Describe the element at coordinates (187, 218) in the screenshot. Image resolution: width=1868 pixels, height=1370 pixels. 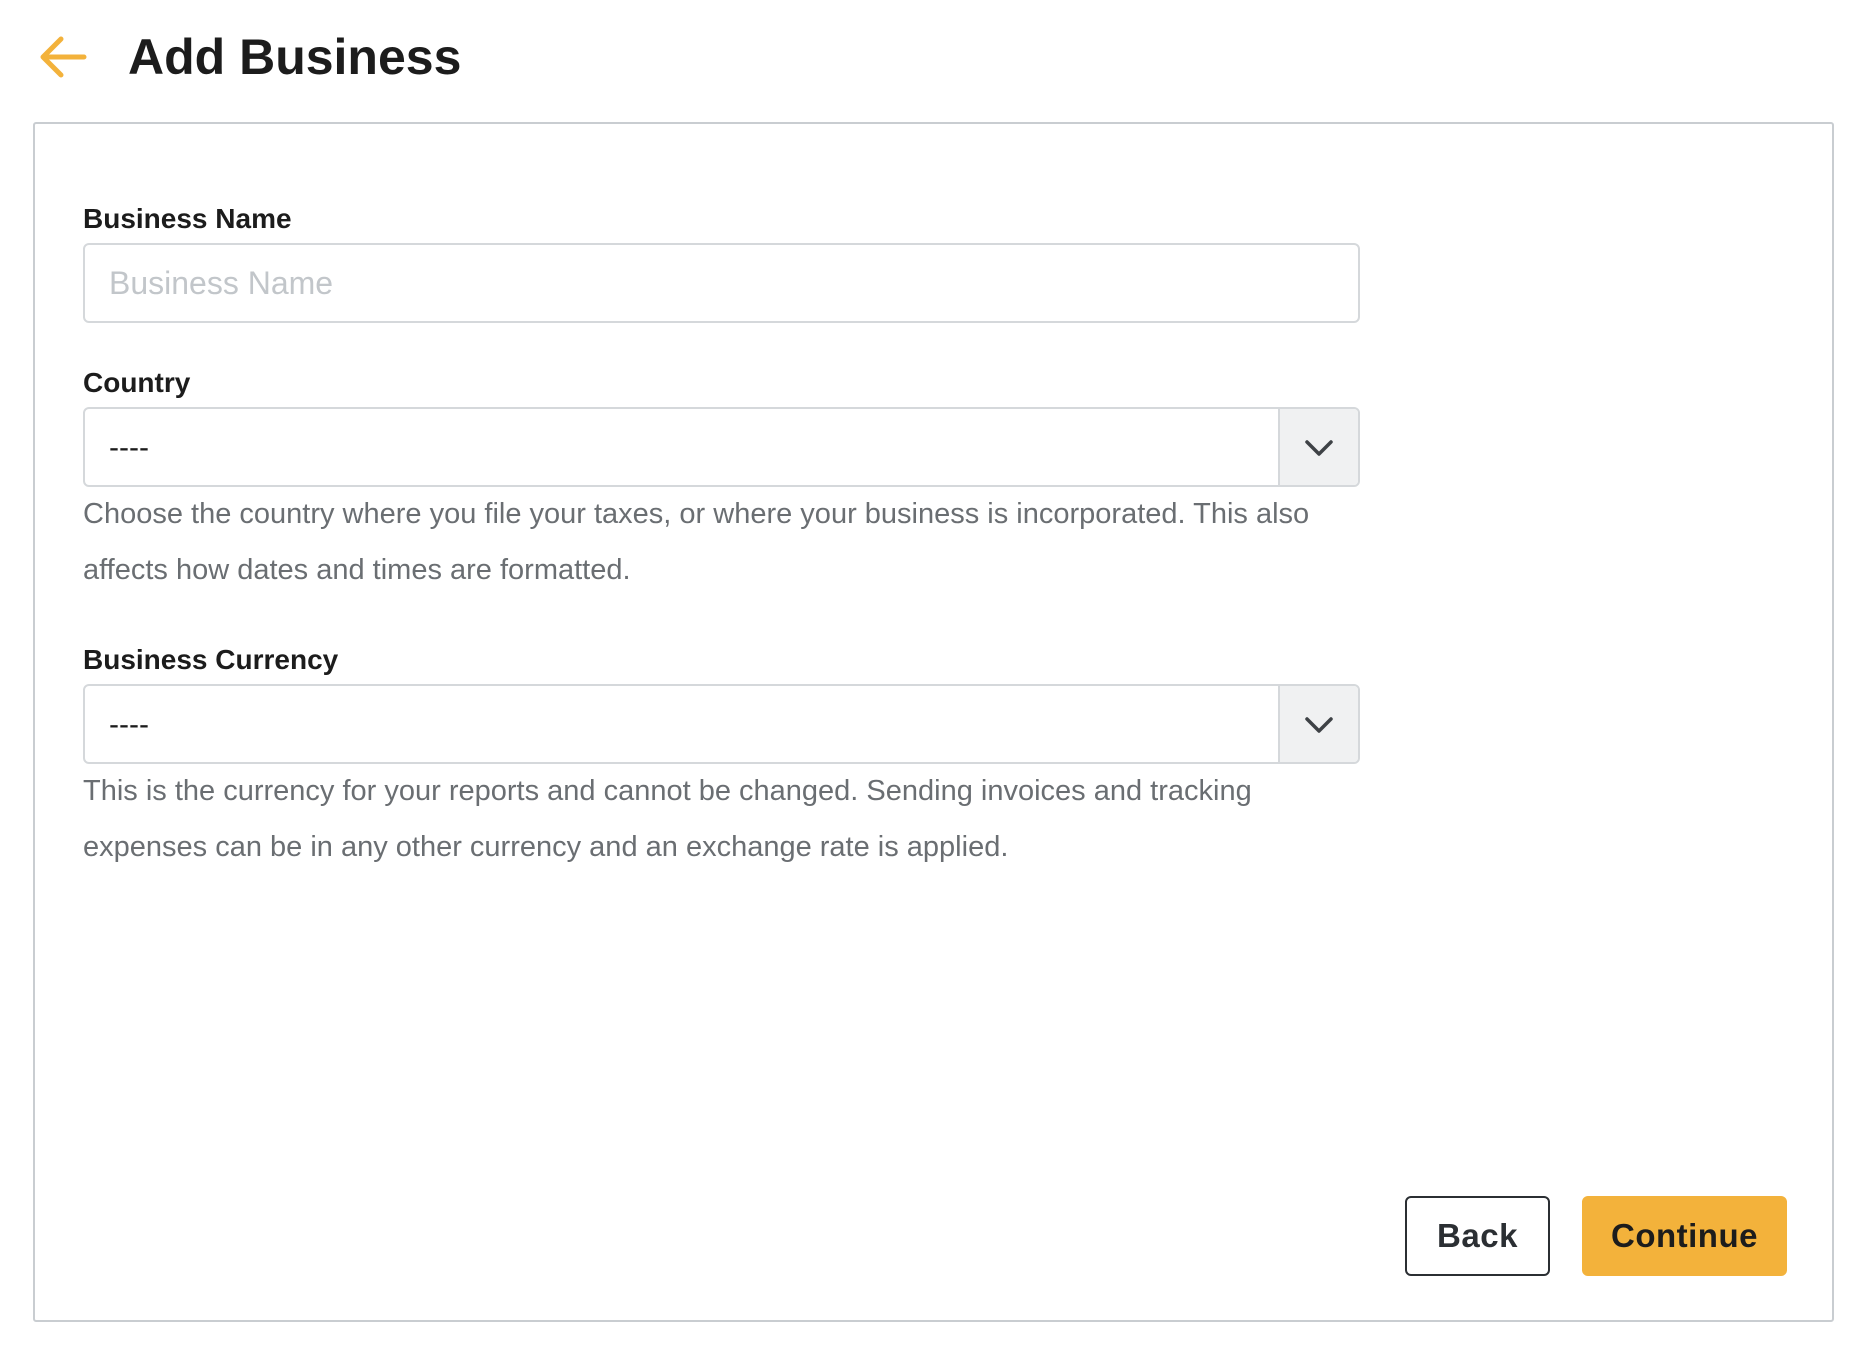
I see `business-name-label: Business Name` at that location.